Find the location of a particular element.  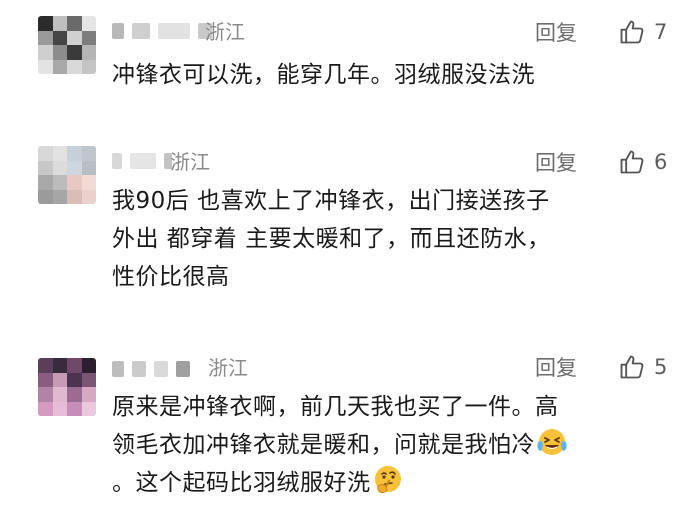

comment-line-with-emoji: 。这个起码比羽绒服好洗 is located at coordinates (397, 483).